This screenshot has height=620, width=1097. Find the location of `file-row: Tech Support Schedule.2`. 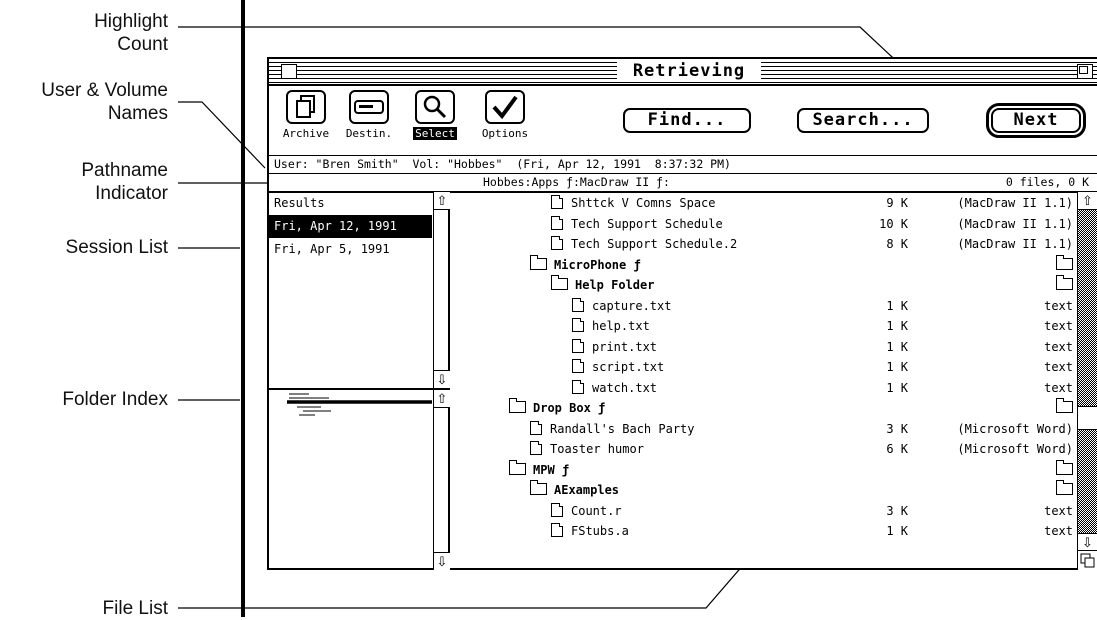

file-row: Tech Support Schedule.2 is located at coordinates (644, 244).